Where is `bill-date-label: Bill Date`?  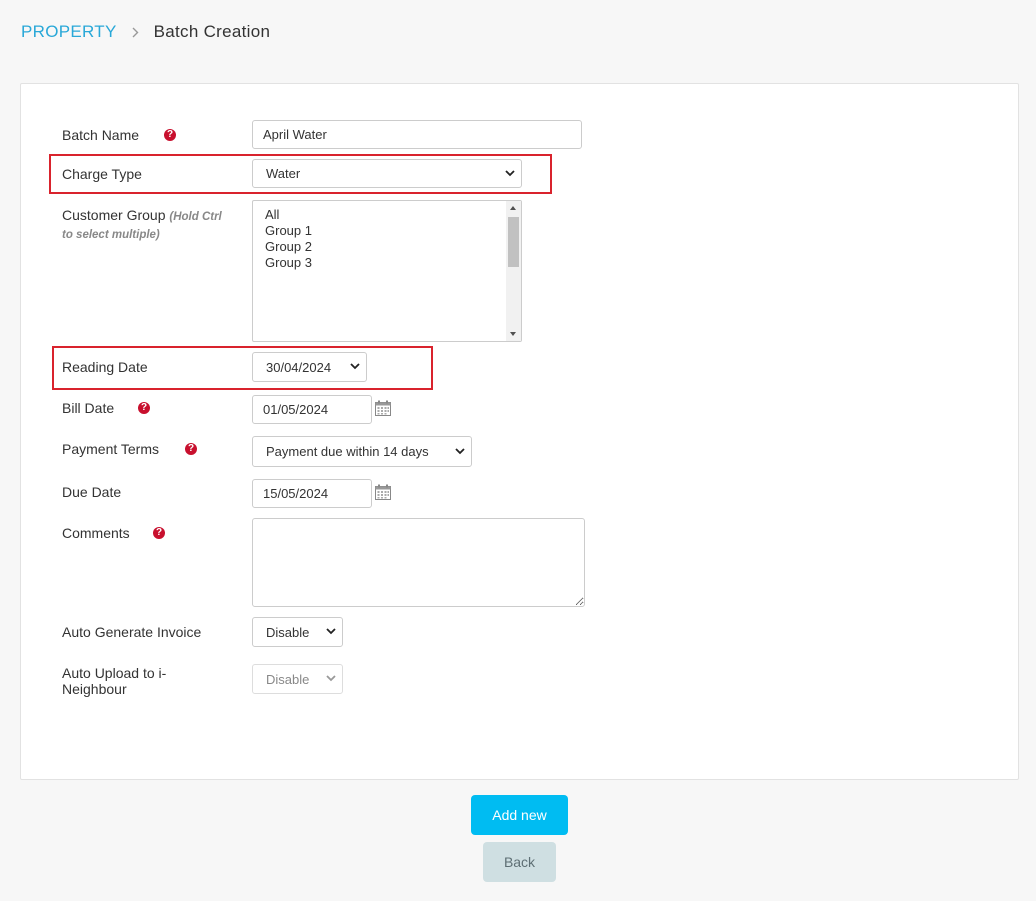 bill-date-label: Bill Date is located at coordinates (88, 408).